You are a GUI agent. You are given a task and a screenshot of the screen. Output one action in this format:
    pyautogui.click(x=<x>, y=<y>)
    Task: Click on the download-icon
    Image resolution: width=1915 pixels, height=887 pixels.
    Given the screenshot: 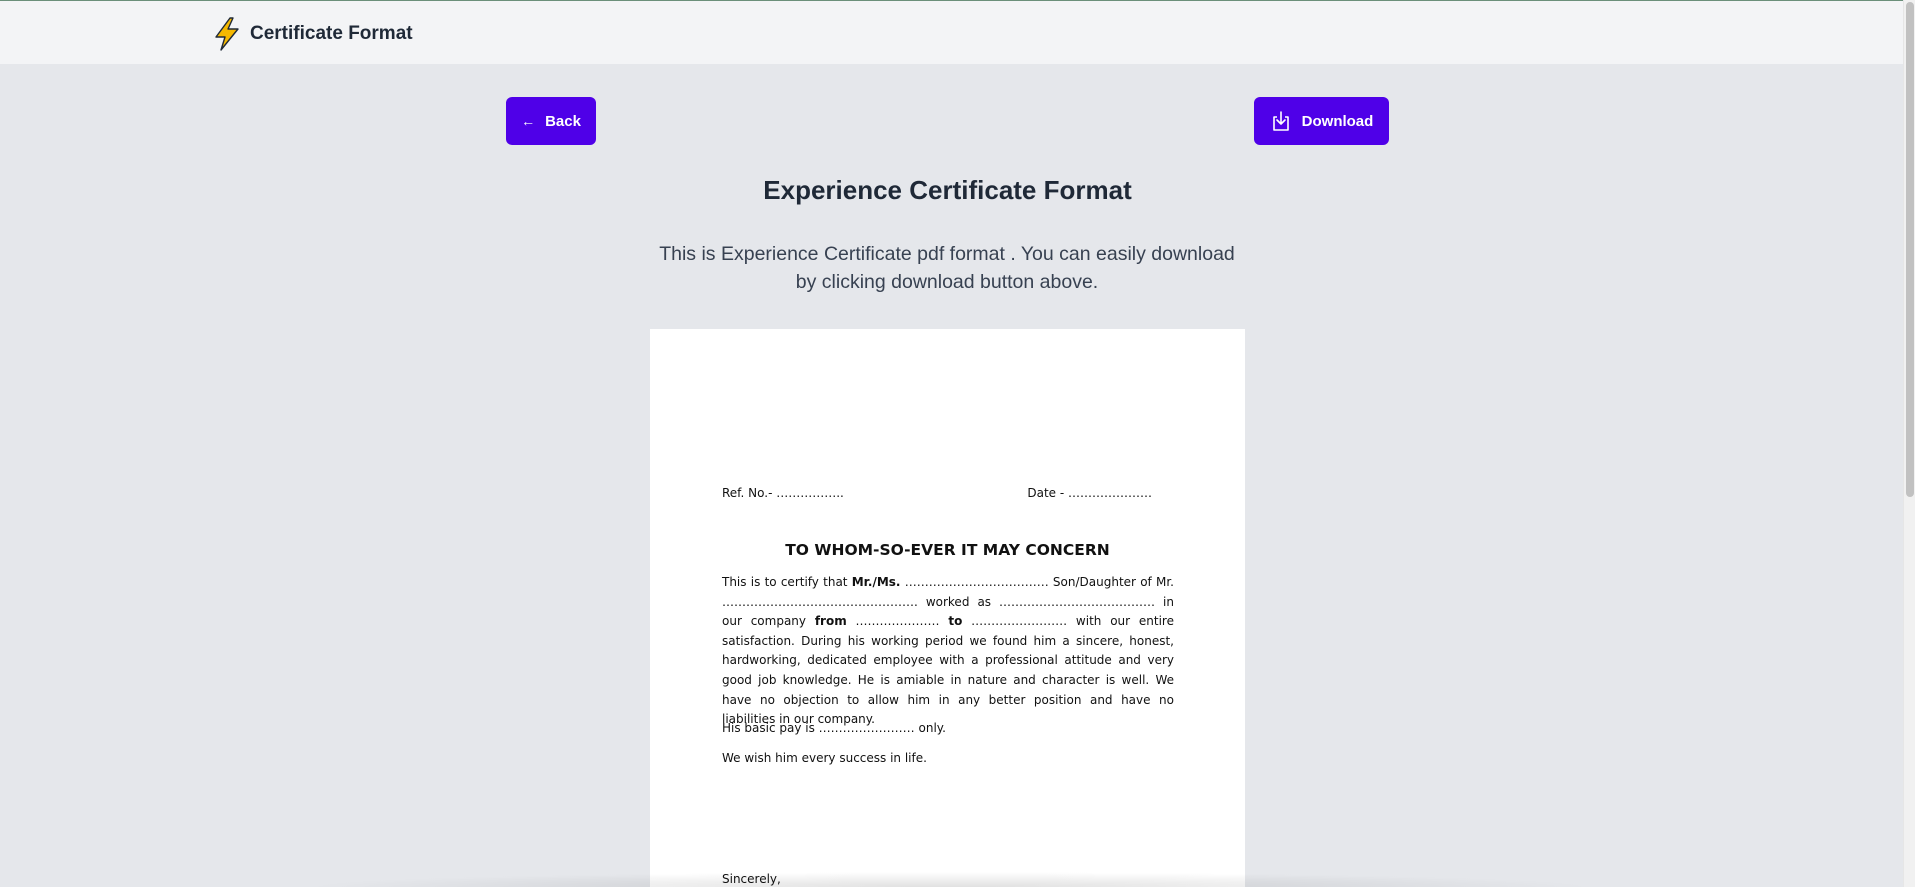 What is the action you would take?
    pyautogui.click(x=1280, y=121)
    